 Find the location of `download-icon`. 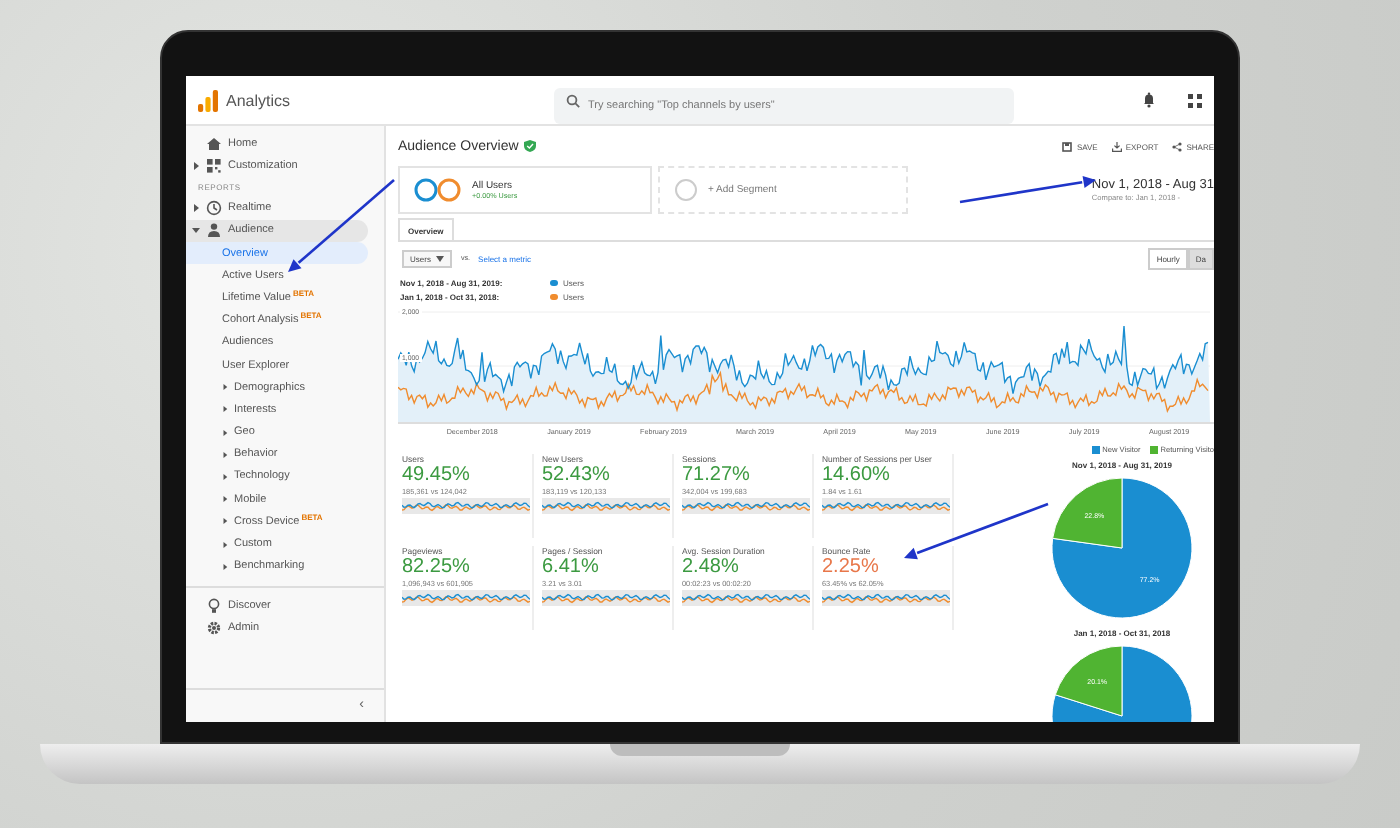

download-icon is located at coordinates (1116, 146).